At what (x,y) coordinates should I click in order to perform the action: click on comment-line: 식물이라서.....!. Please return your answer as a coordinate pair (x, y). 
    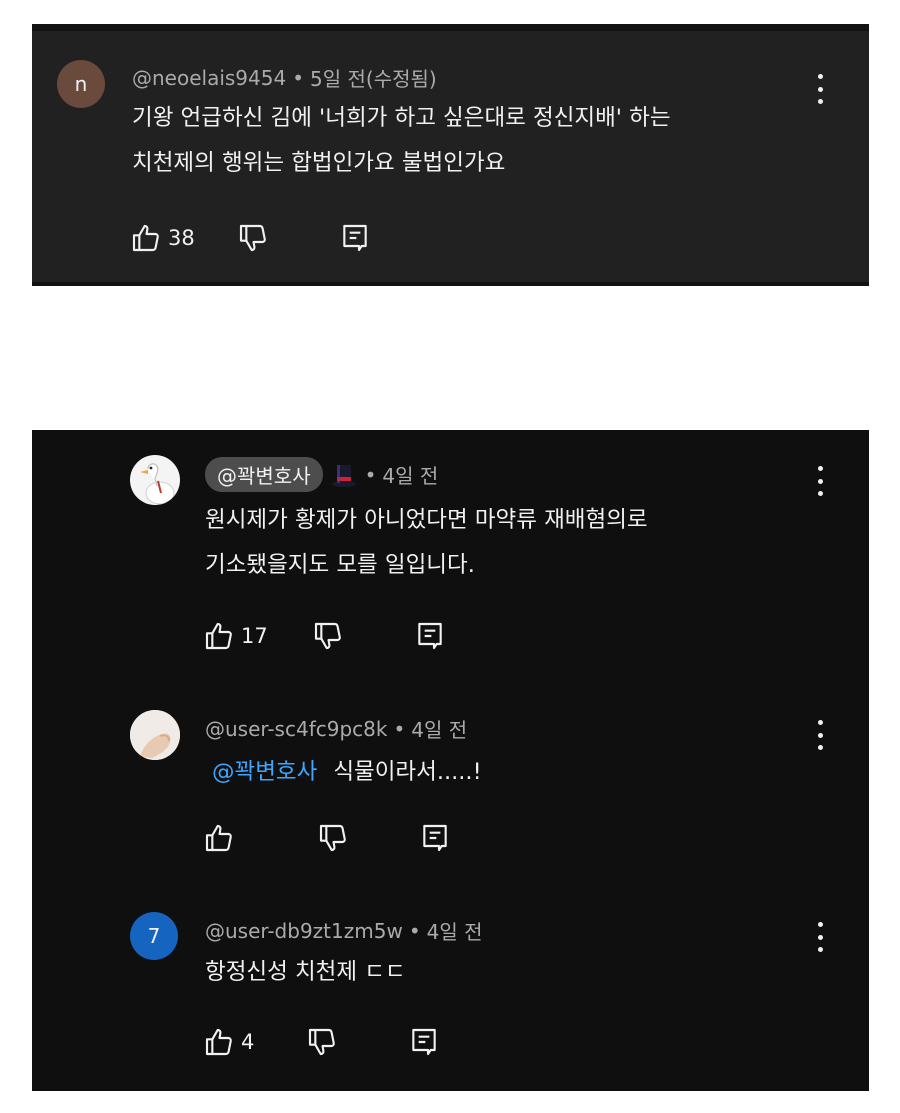
    Looking at the image, I should click on (407, 772).